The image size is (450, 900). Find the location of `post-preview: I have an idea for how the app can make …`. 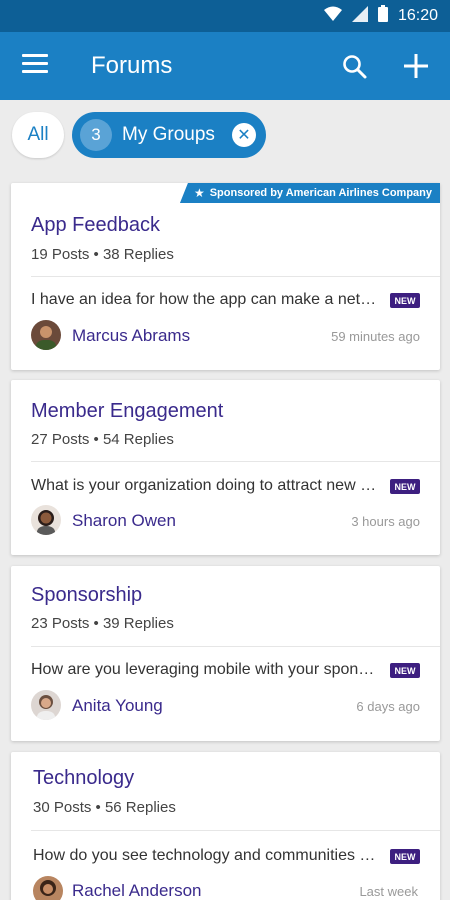

post-preview: I have an idea for how the app can make … is located at coordinates (205, 299).